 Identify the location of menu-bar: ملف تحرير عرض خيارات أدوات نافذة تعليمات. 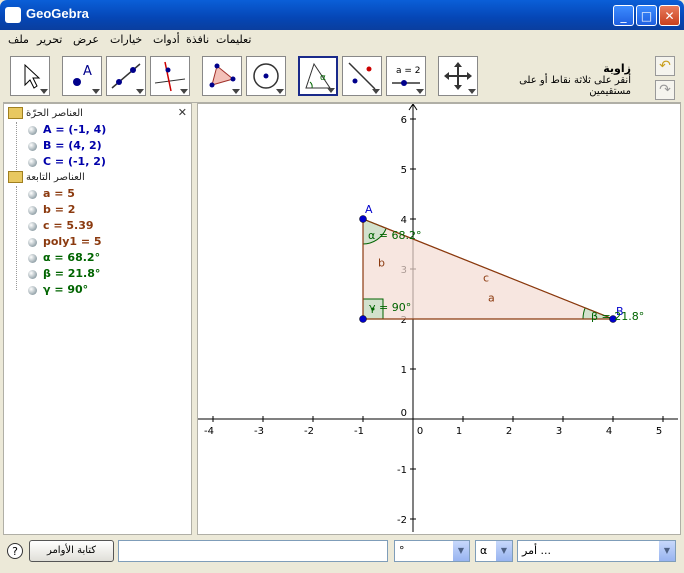
(342, 40).